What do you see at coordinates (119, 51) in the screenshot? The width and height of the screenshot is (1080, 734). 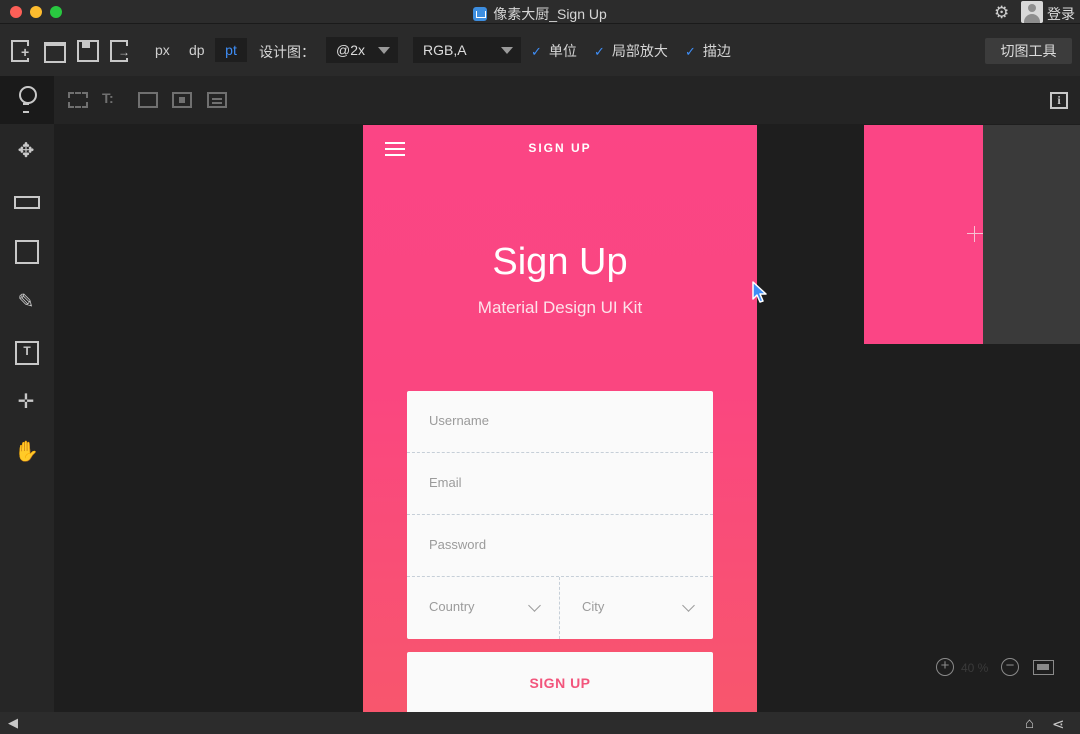 I see `export-icon` at bounding box center [119, 51].